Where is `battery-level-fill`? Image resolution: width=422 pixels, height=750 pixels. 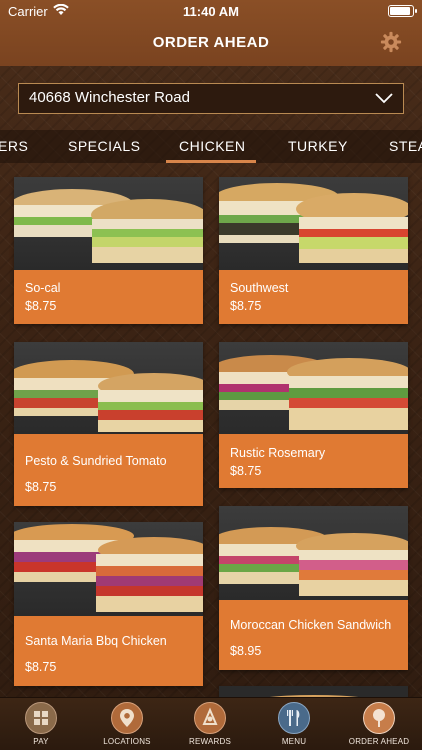 battery-level-fill is located at coordinates (400, 11).